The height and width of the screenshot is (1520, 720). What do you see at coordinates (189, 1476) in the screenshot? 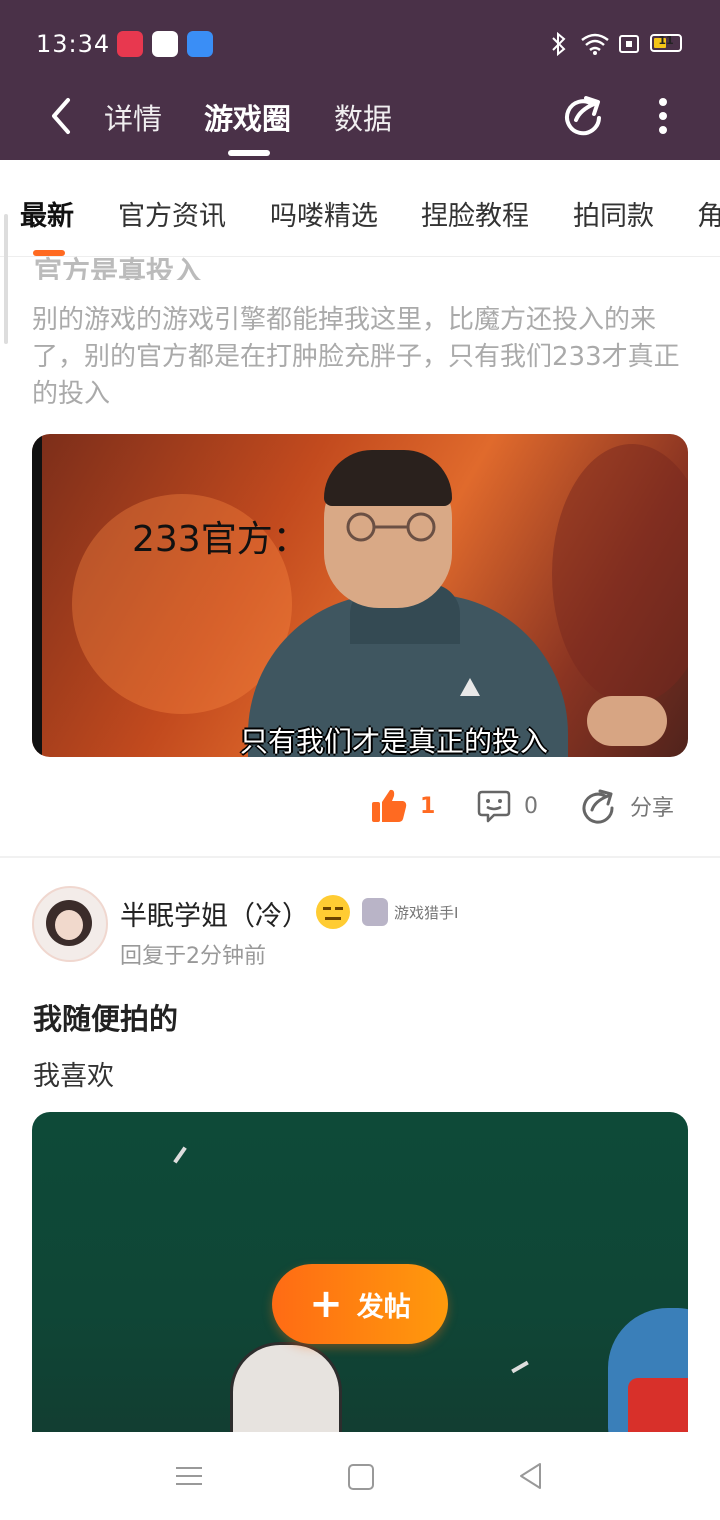
I see `menu-icon` at bounding box center [189, 1476].